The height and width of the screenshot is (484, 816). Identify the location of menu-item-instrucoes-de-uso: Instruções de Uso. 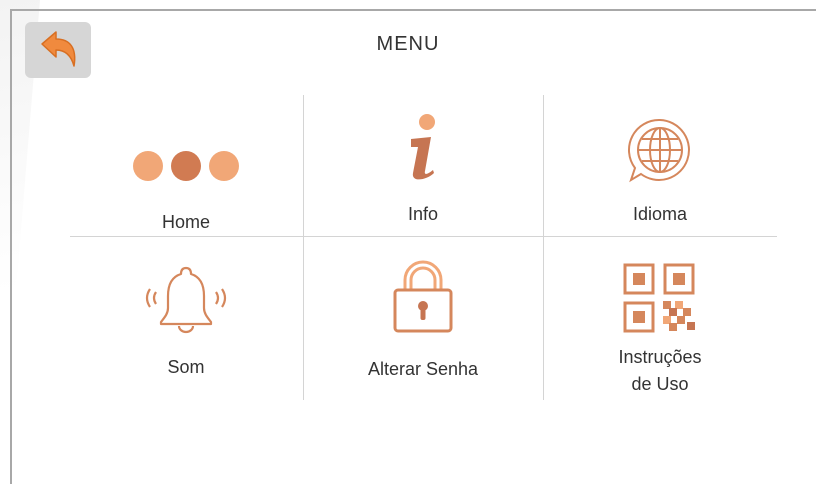
(660, 322).